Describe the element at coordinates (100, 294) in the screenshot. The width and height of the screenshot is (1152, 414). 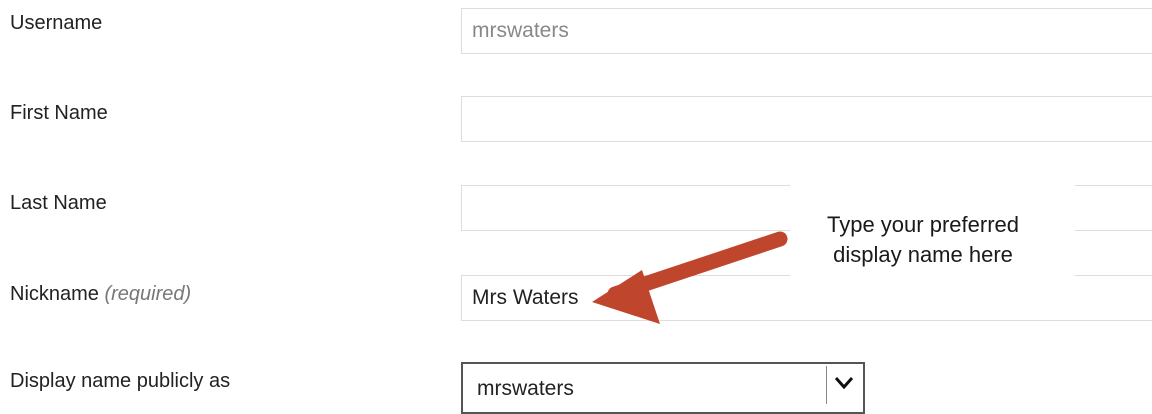
I see `nickname-label: Nickname (required)` at that location.